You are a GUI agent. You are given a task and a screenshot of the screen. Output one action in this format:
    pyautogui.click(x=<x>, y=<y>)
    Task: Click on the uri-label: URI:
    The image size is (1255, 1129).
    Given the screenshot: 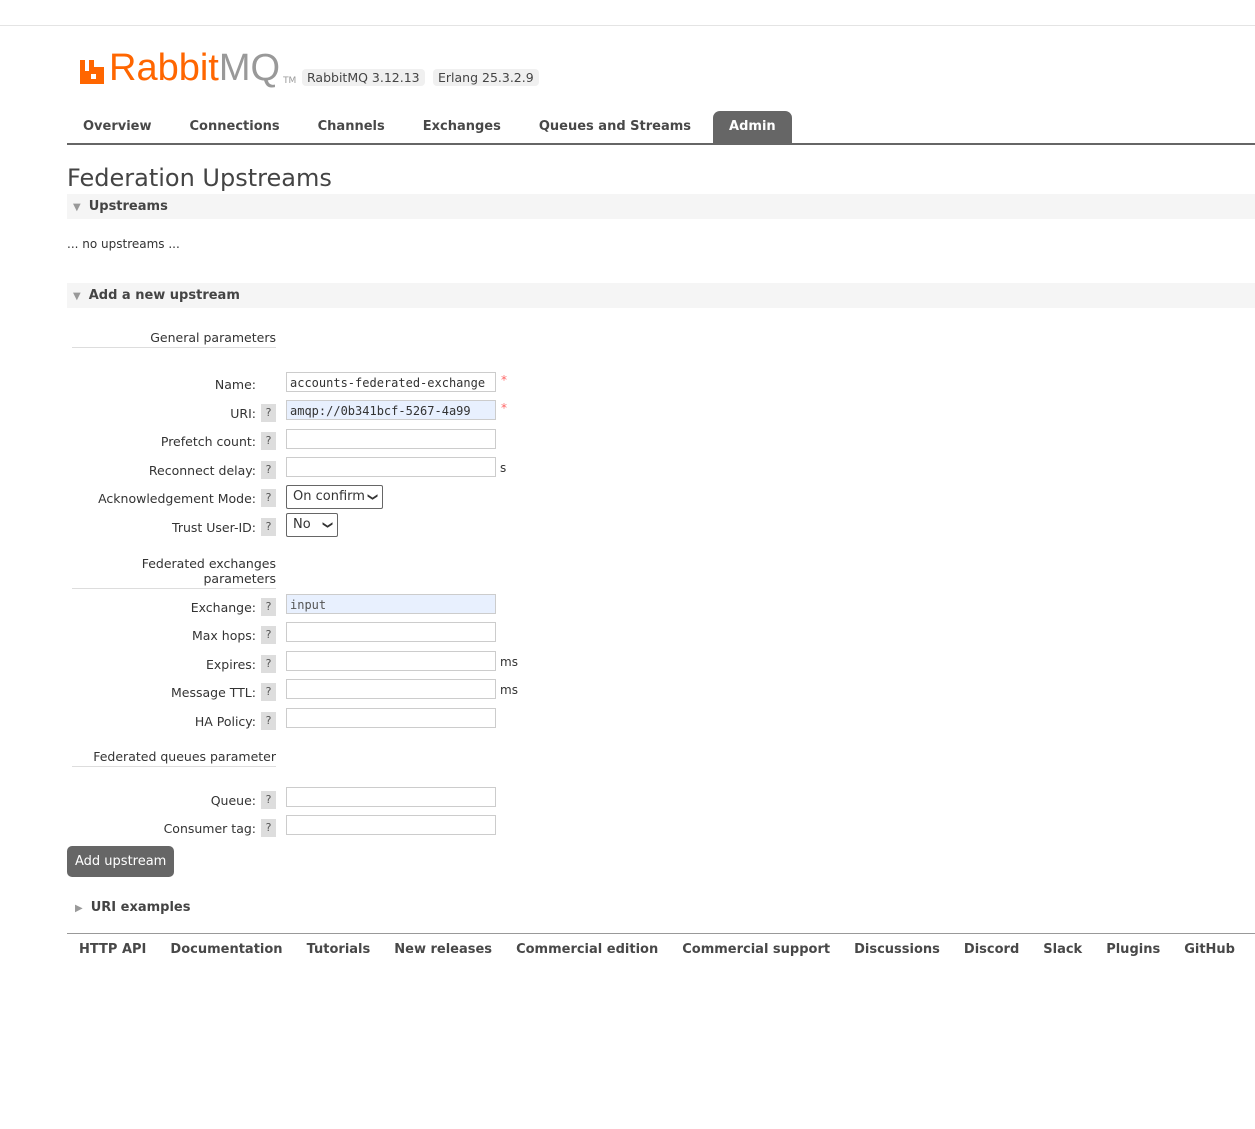 What is the action you would take?
    pyautogui.click(x=243, y=413)
    